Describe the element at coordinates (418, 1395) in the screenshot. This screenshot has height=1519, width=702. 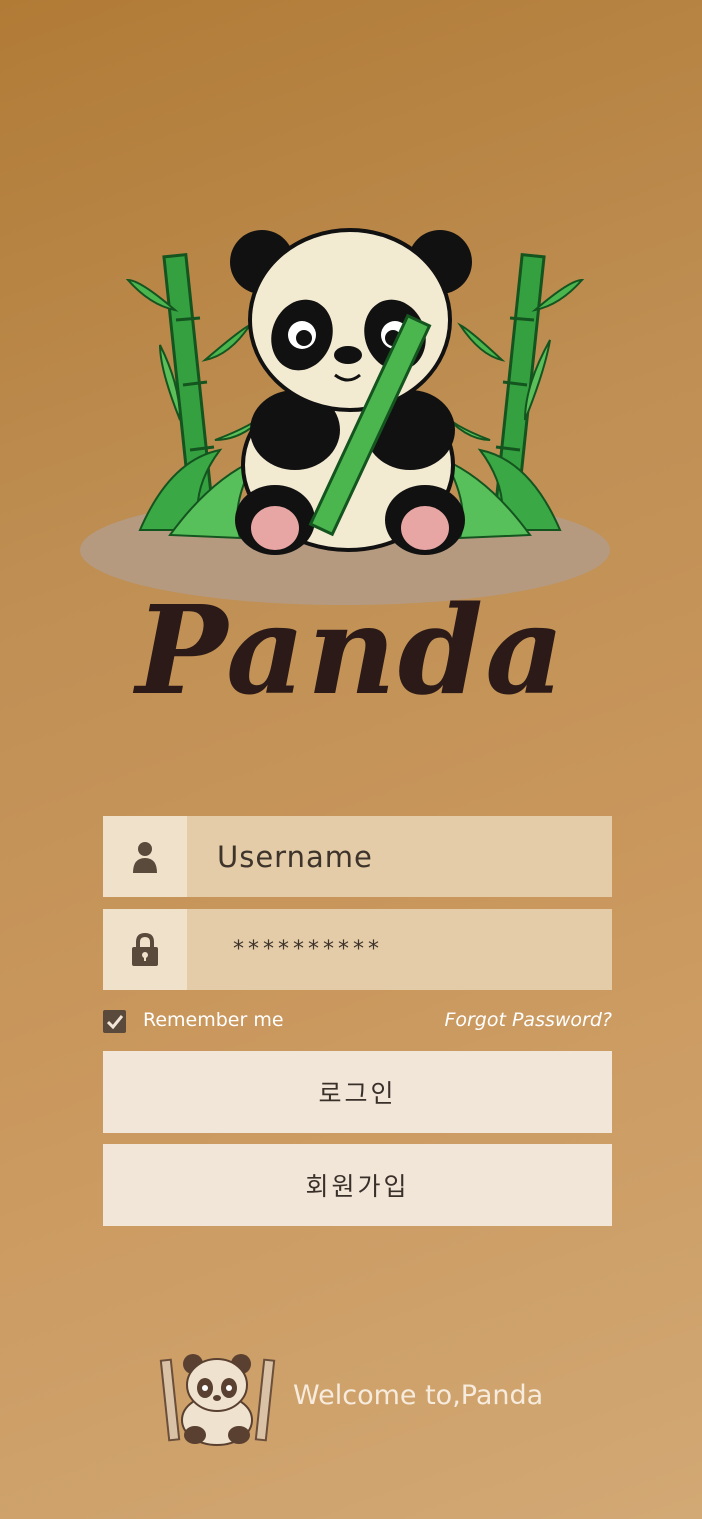
I see `welcome-text: Welcome to,Panda` at that location.